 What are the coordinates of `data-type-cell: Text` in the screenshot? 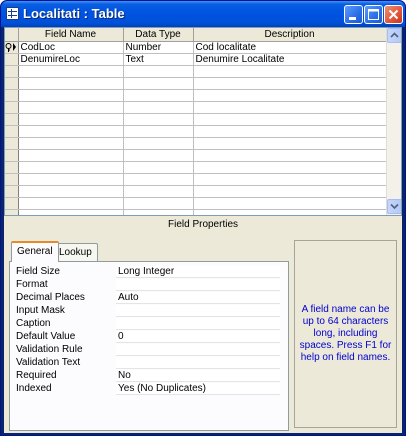 It's located at (158, 59).